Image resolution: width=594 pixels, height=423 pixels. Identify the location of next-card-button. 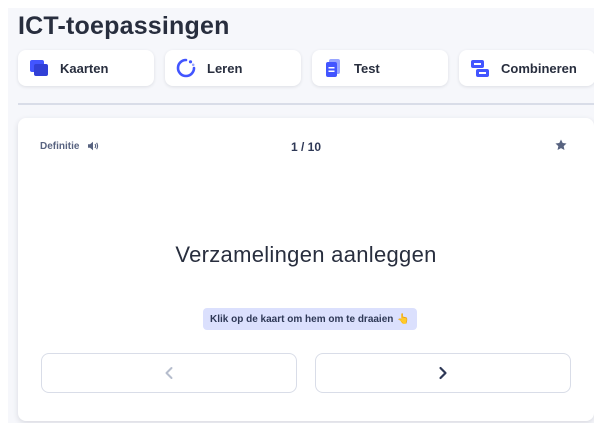
(443, 373).